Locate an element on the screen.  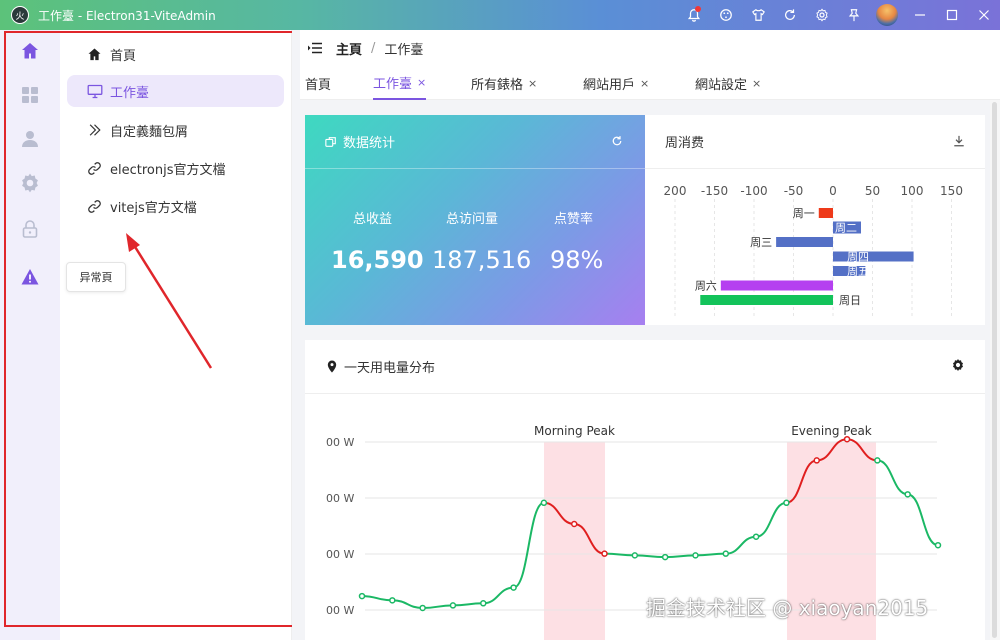
tab-site-users: 網站用戶 × is located at coordinates (616, 83).